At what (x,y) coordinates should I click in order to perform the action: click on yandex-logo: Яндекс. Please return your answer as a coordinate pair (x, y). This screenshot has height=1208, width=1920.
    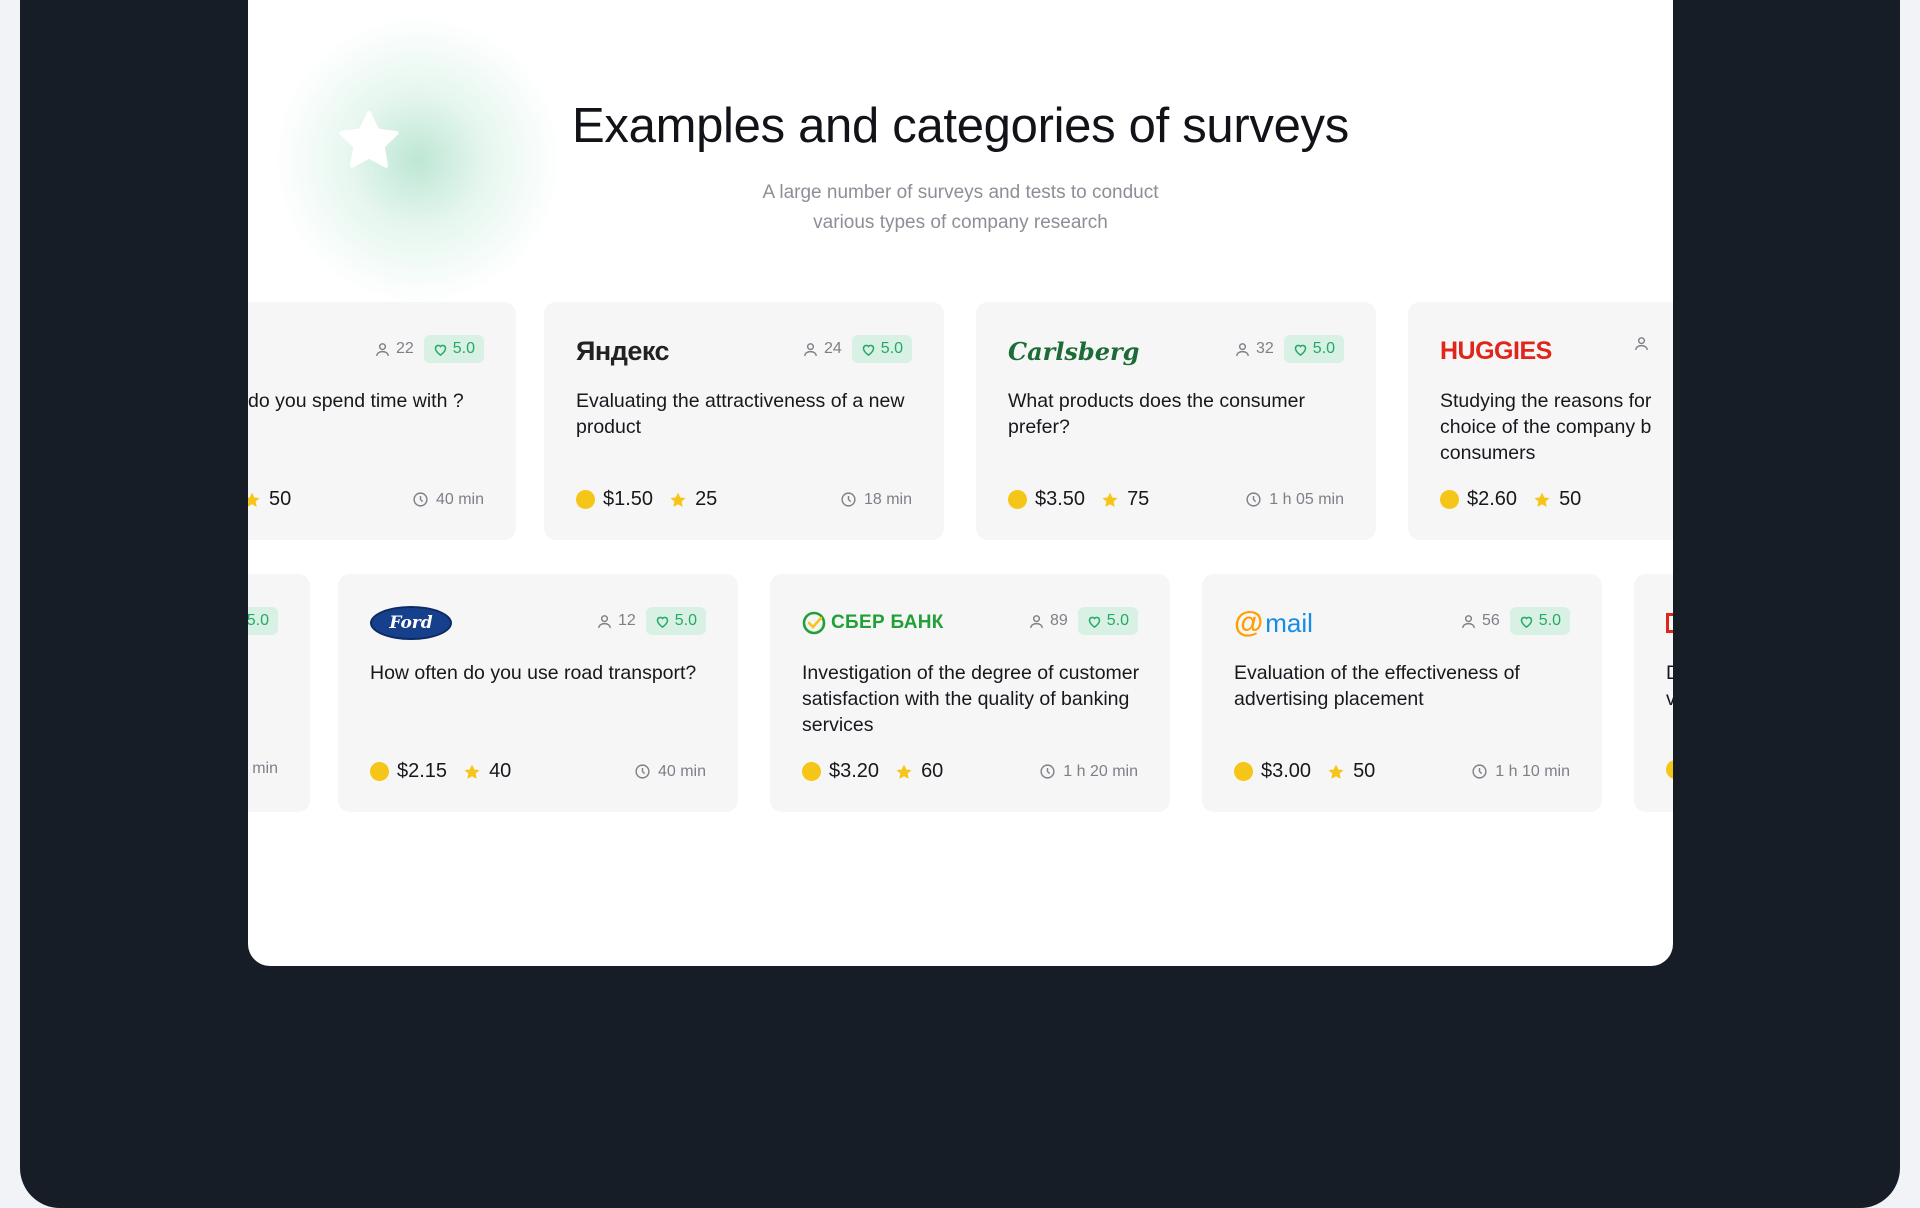
    Looking at the image, I should click on (623, 350).